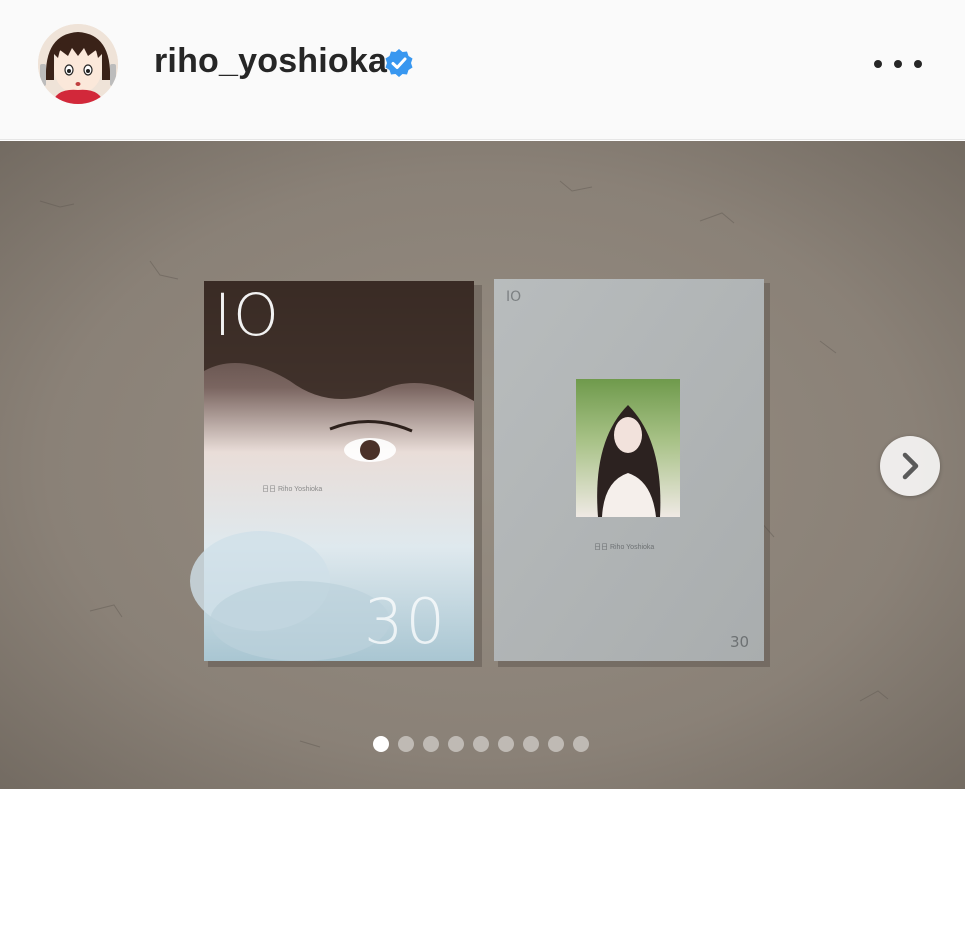  I want to click on username: riho_yoshioka, so click(270, 61).